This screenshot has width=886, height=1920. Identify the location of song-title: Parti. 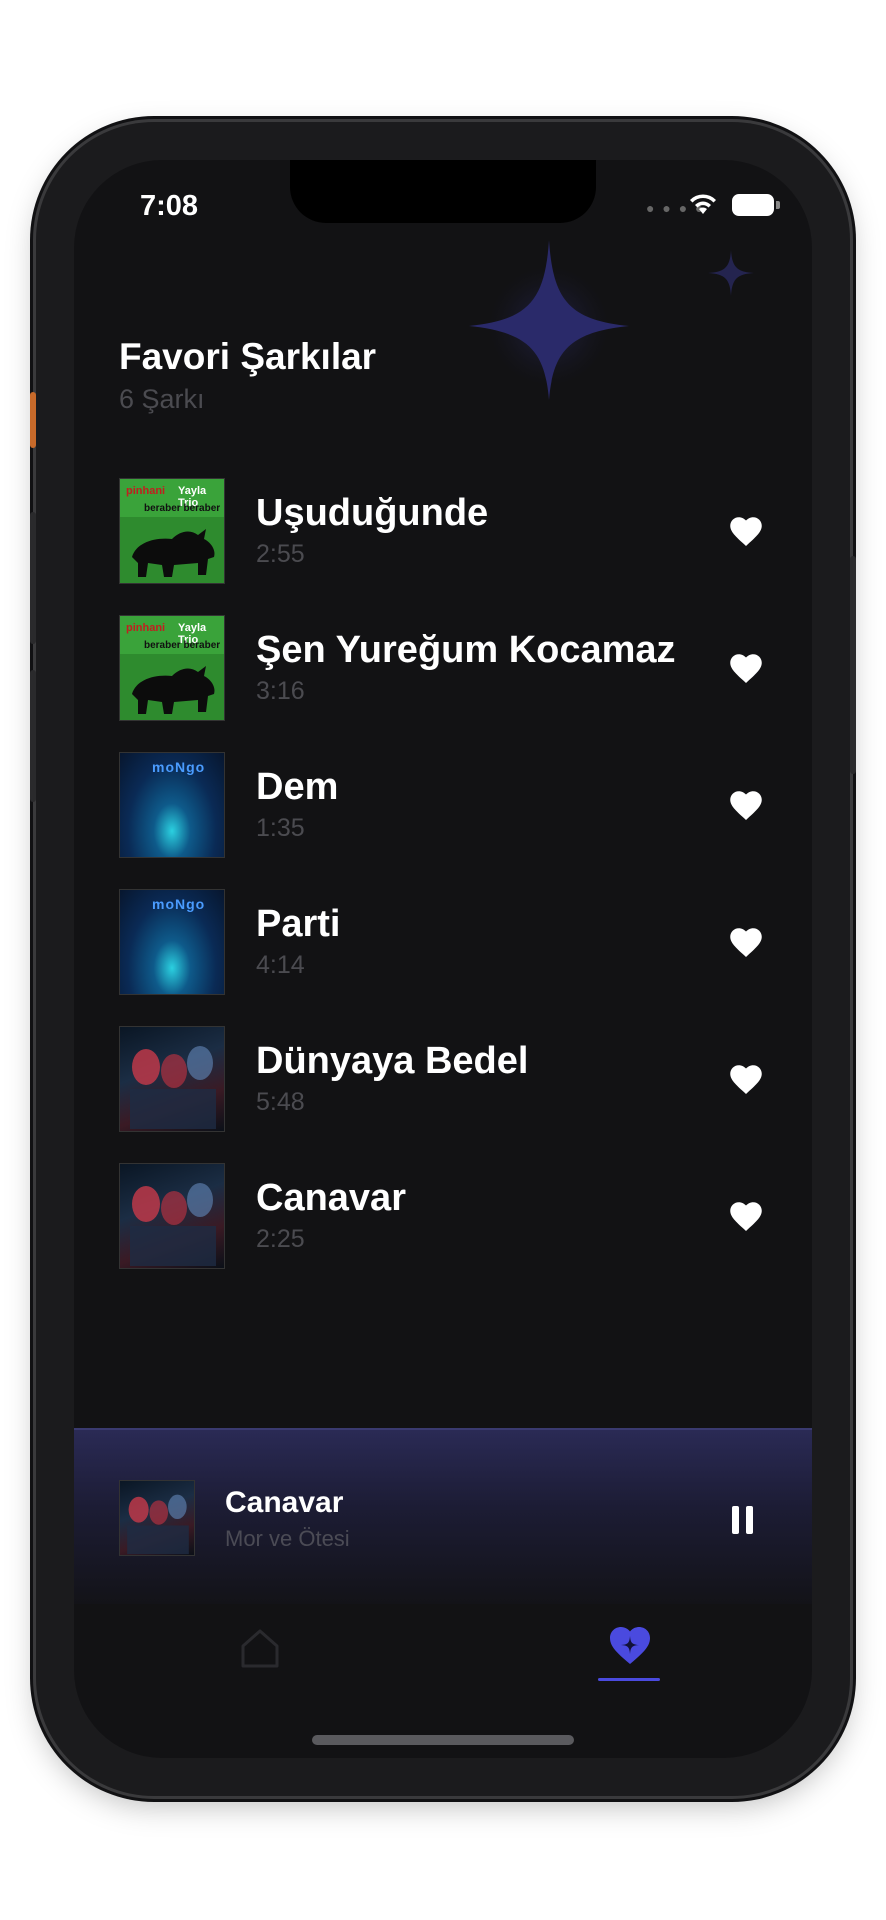
(298, 924).